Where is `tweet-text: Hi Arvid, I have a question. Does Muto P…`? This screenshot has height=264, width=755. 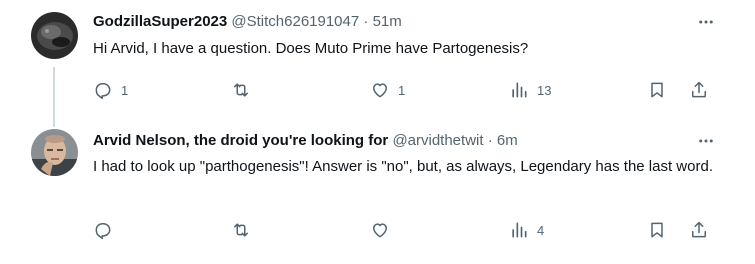 tweet-text: Hi Arvid, I have a question. Does Muto P… is located at coordinates (311, 48).